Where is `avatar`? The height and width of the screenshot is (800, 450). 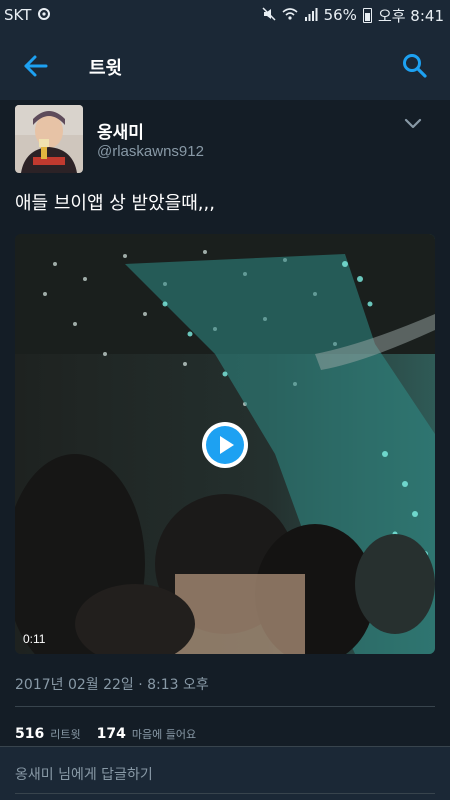
avatar is located at coordinates (49, 139).